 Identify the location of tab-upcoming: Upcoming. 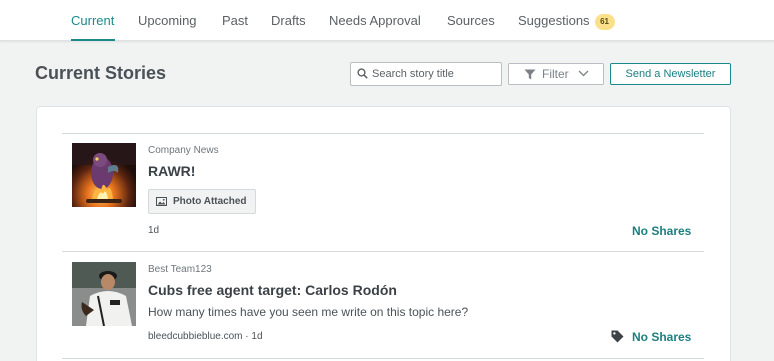
(167, 20).